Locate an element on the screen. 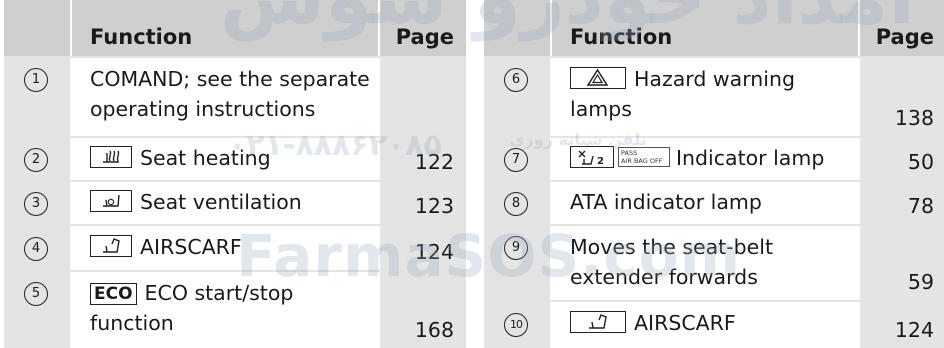 This screenshot has width=944, height=348. row-number: 6 is located at coordinates (516, 80).